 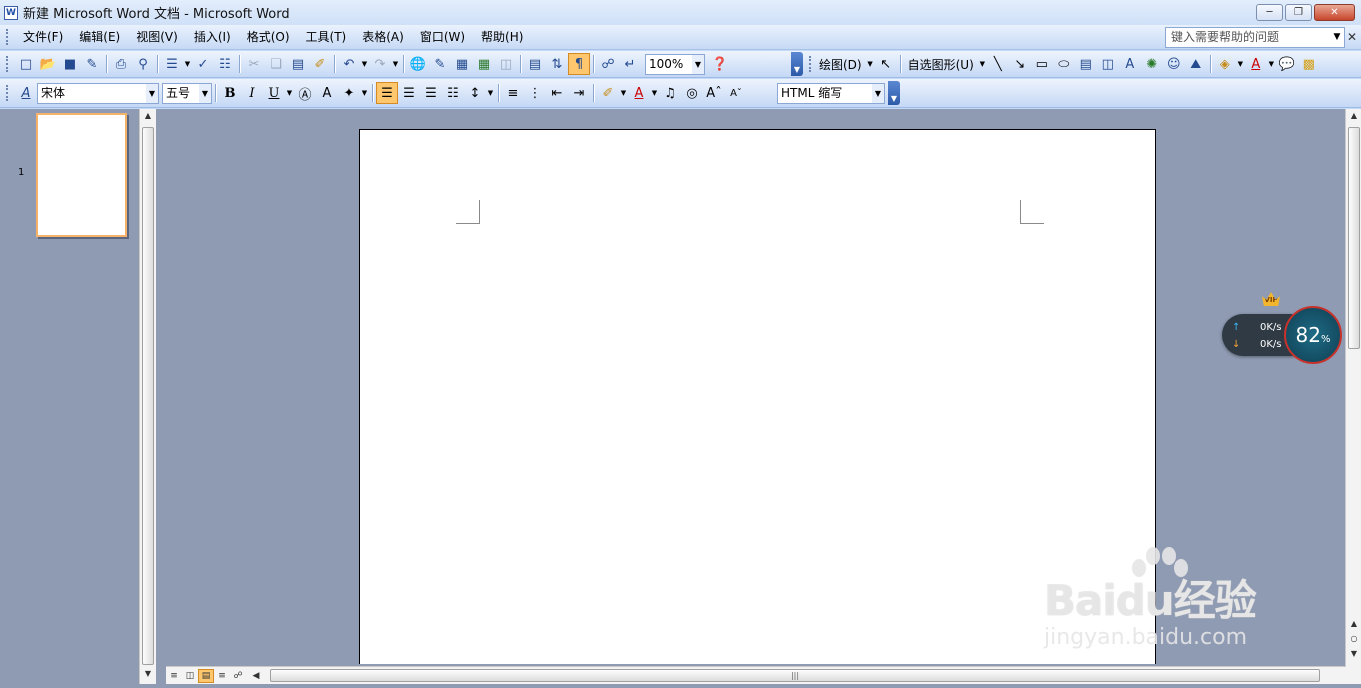 What do you see at coordinates (886, 64) in the screenshot?
I see `select-objects-icon: ↖` at bounding box center [886, 64].